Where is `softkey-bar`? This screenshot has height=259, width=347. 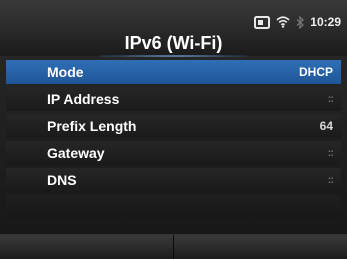 softkey-bar is located at coordinates (173, 246).